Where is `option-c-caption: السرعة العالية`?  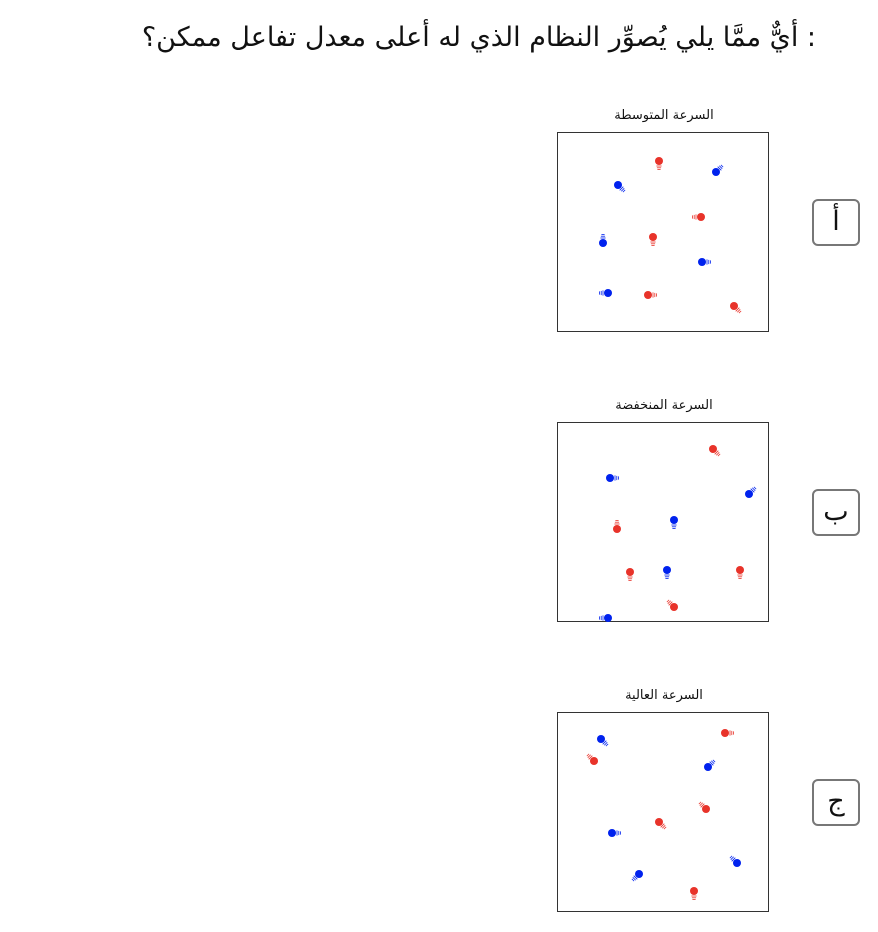
option-c-caption: السرعة العالية is located at coordinates (664, 695).